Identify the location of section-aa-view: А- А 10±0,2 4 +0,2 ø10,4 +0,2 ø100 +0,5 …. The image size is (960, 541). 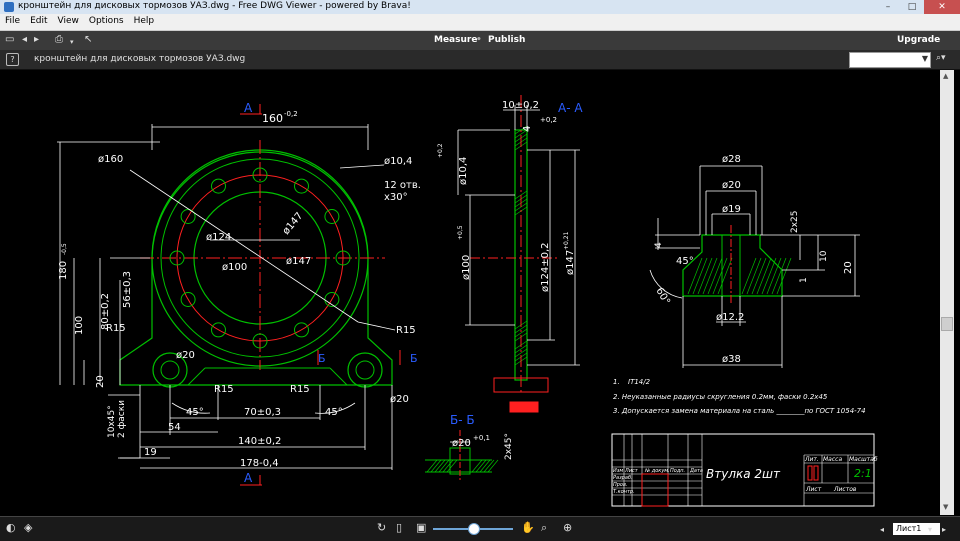
(510, 254).